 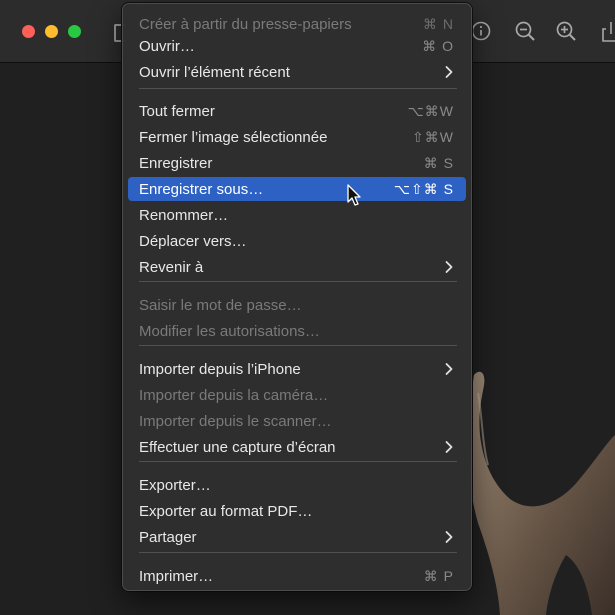 I want to click on menu-item-partager: Partager, so click(x=297, y=537).